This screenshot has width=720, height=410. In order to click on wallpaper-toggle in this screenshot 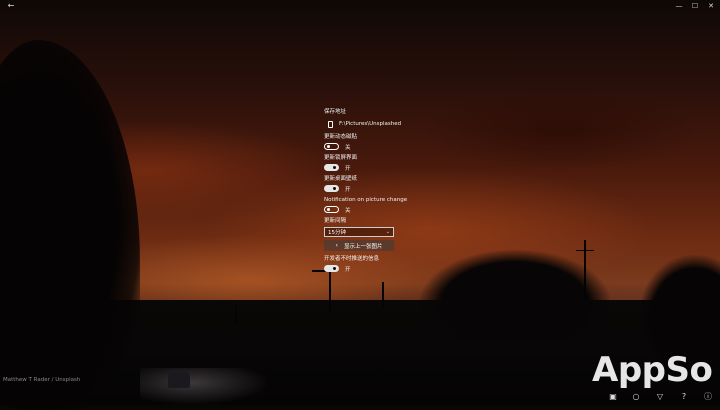, I will do `click(331, 188)`.